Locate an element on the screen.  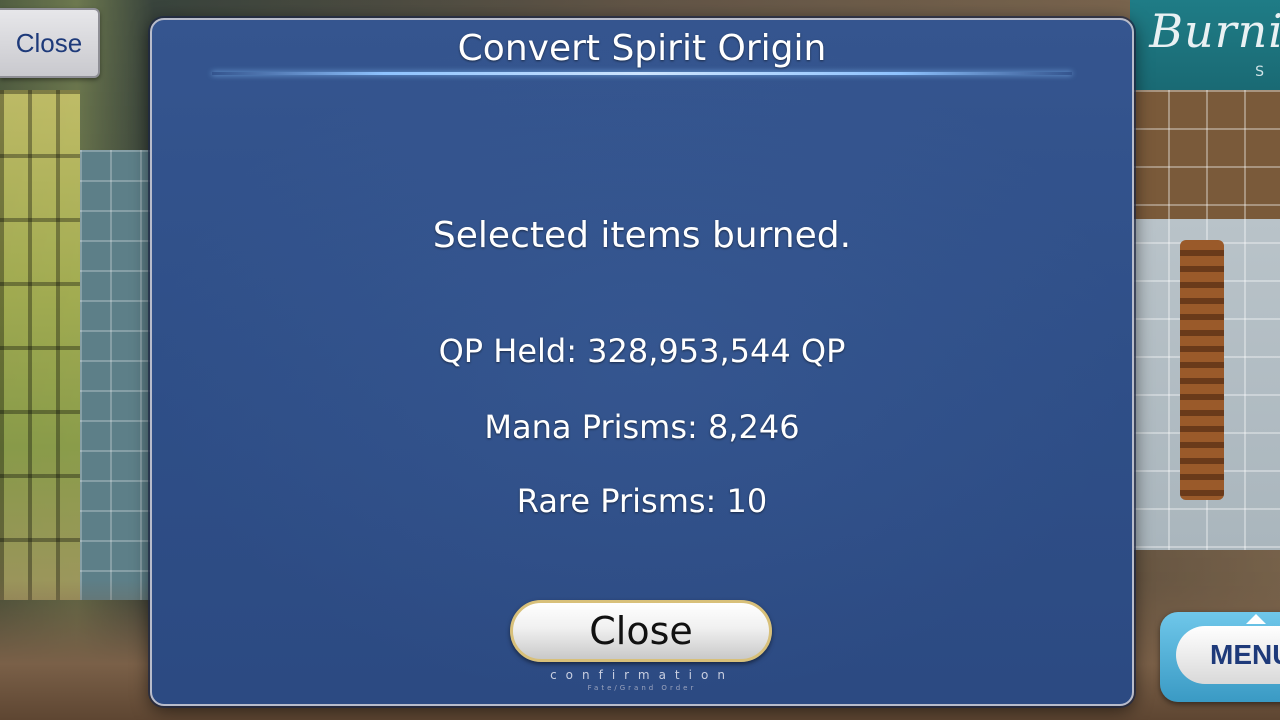
qp-held-text: QP Held: 328,953,544 QP is located at coordinates (642, 351).